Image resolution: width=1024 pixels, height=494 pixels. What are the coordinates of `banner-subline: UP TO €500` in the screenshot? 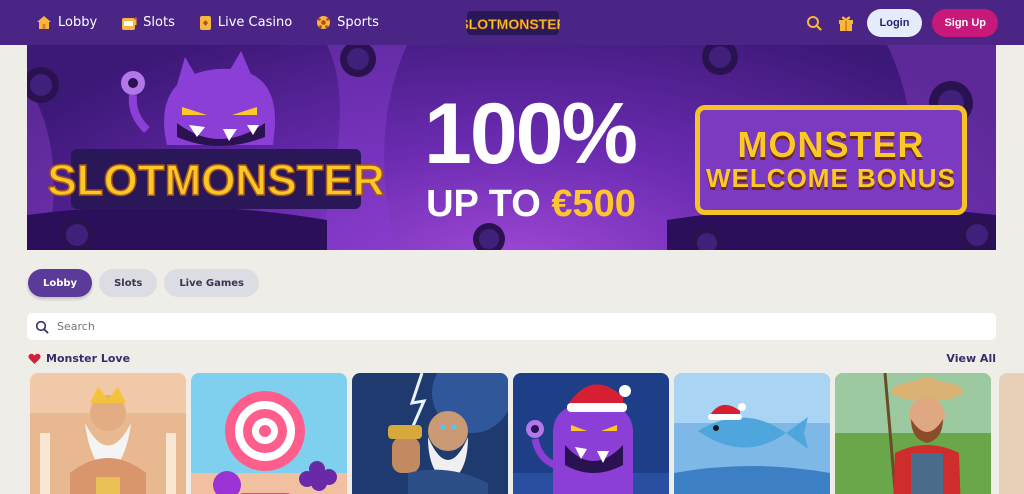 It's located at (531, 204).